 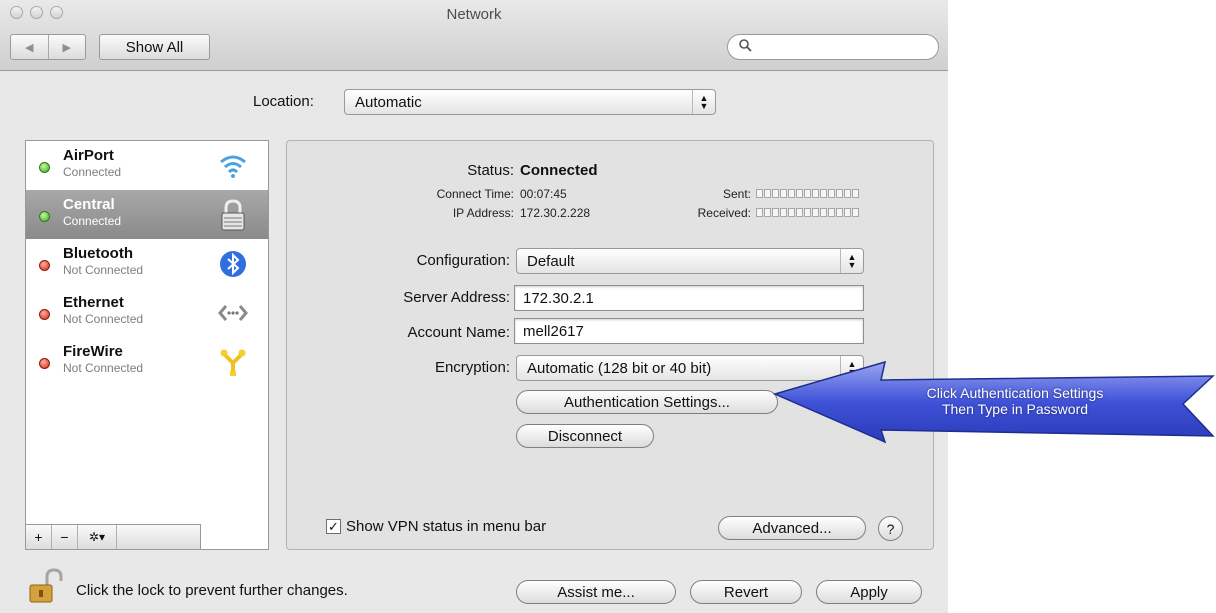 What do you see at coordinates (474, 14) in the screenshot?
I see `window-title: Network` at bounding box center [474, 14].